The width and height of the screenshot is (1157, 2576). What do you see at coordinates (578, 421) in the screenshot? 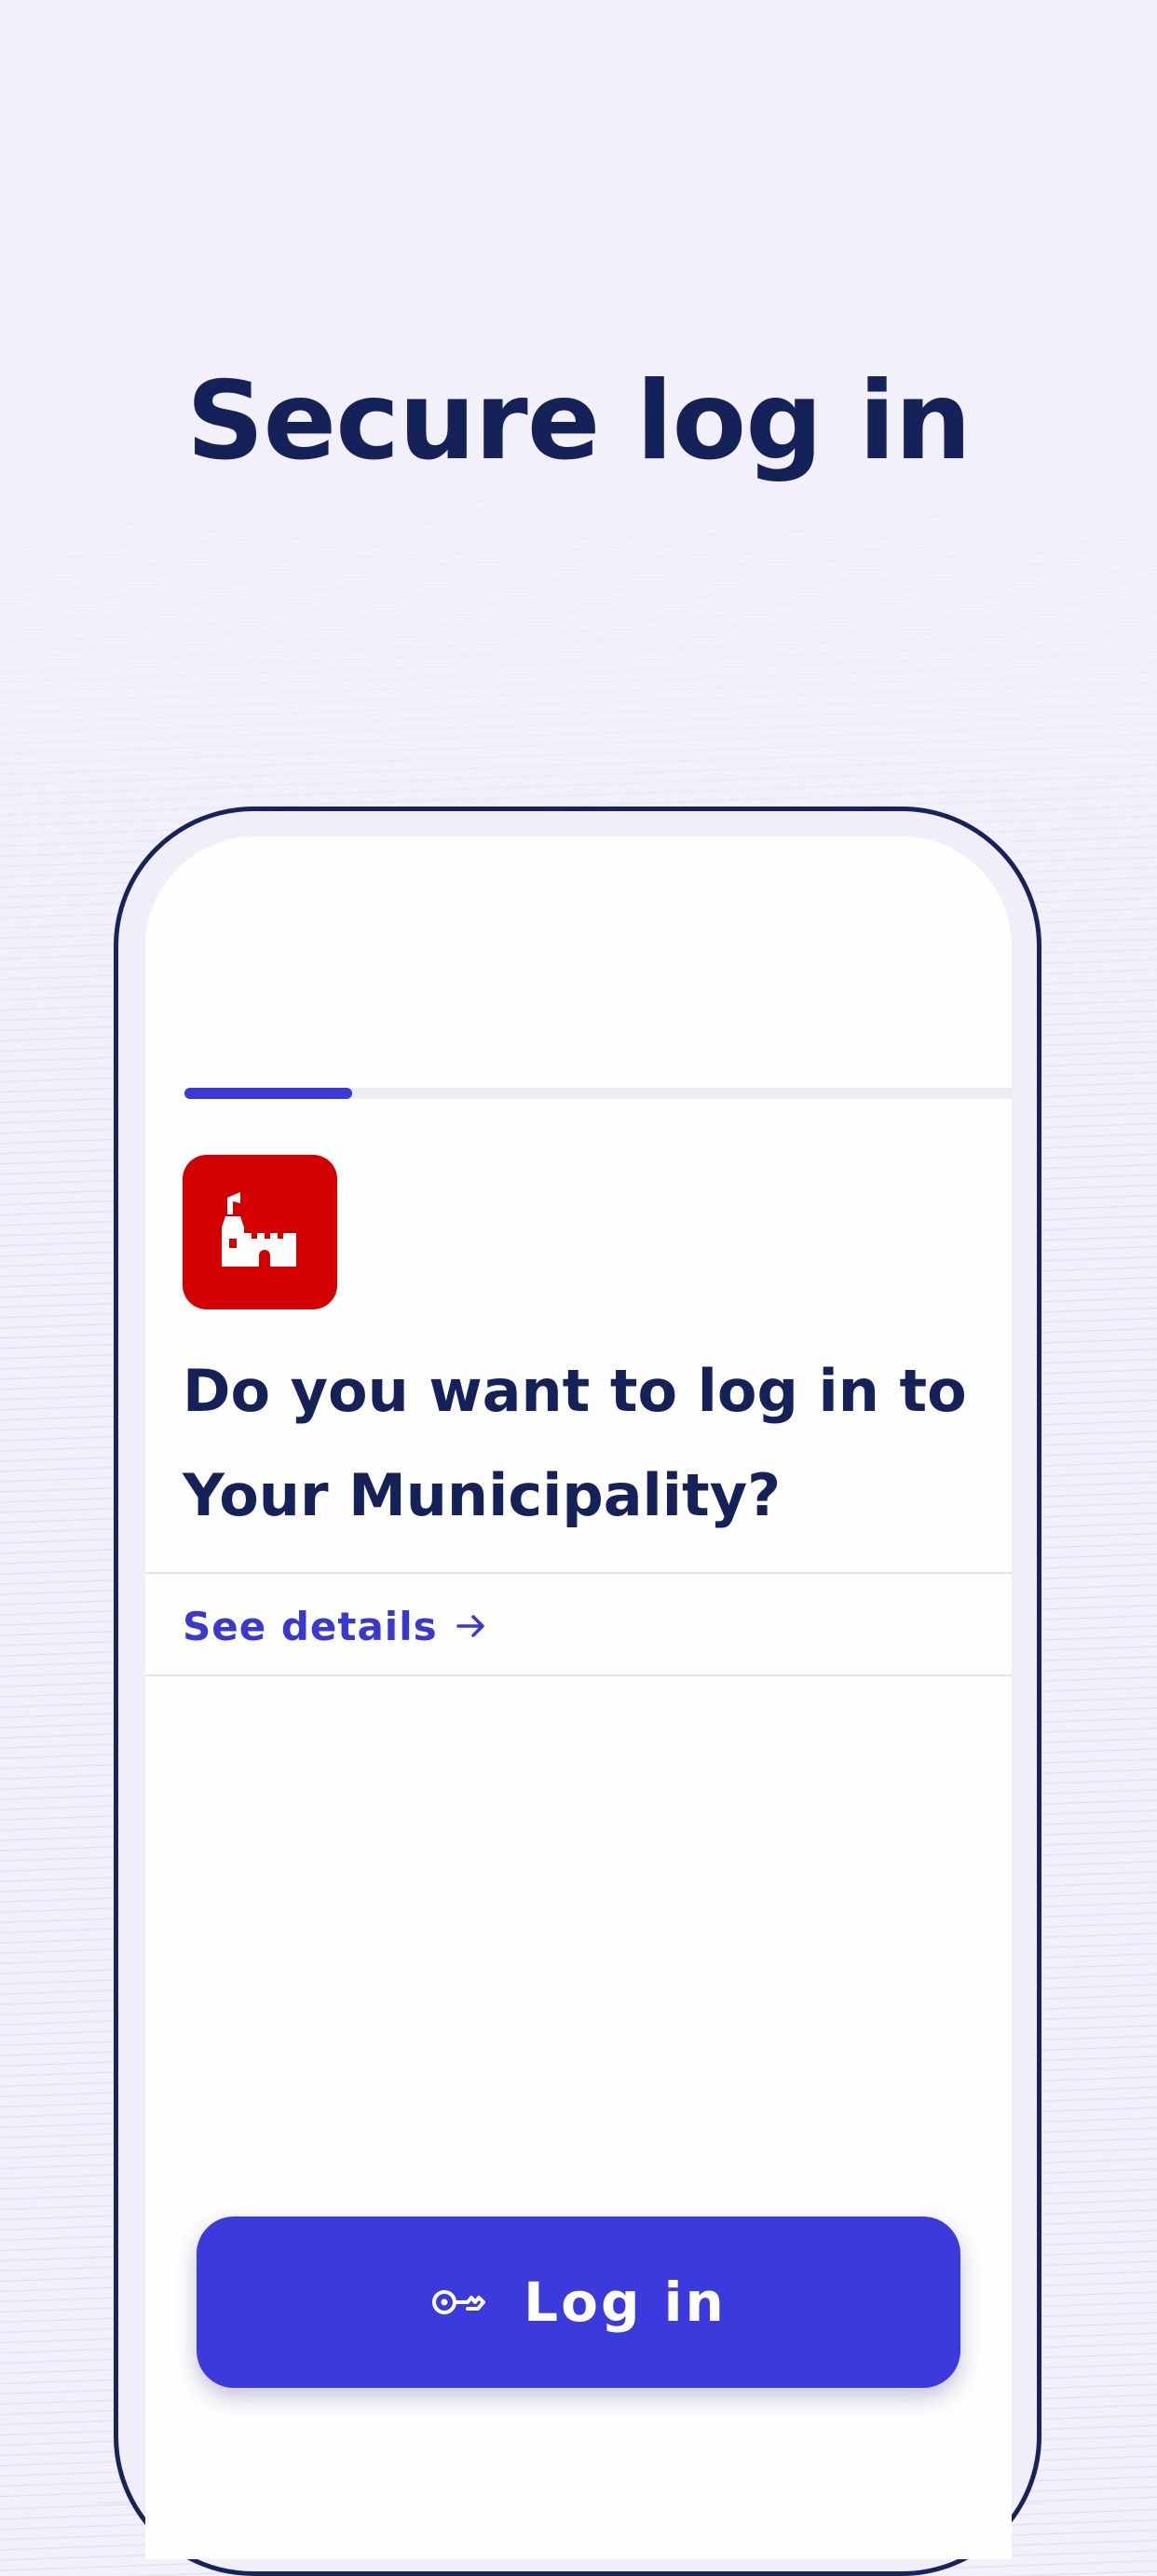
I see `page-title: Secure log in` at bounding box center [578, 421].